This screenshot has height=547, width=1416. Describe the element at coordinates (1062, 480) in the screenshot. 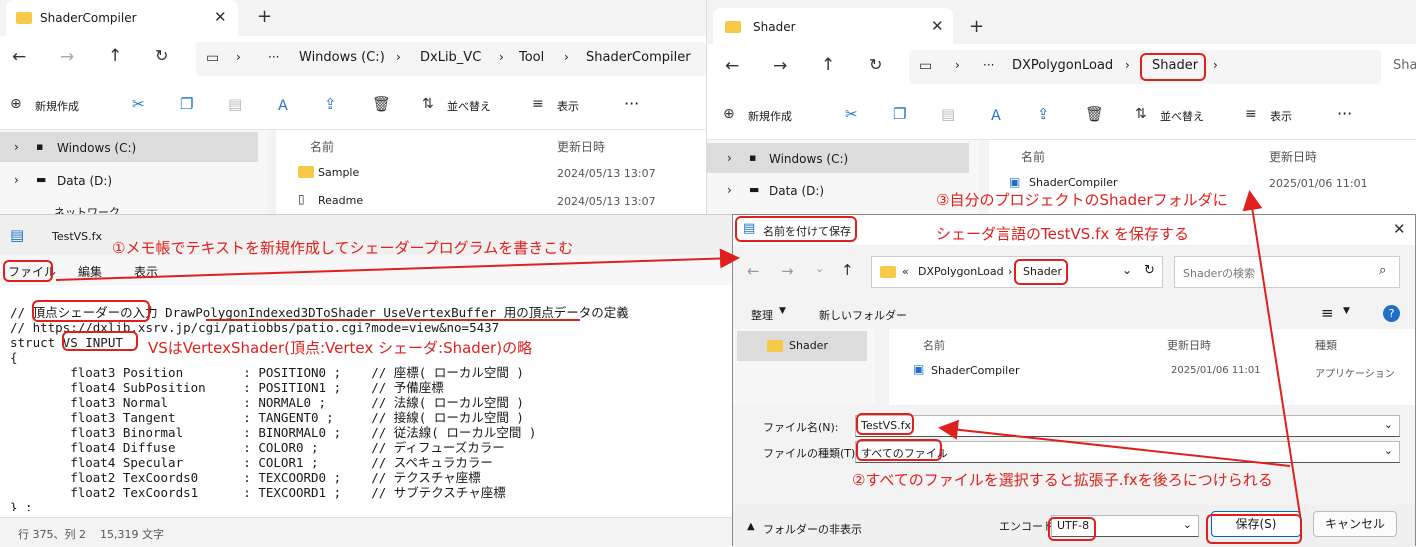

I see `annotation-step2: ②すべてのファイルを選択すると拡張子.fxを後ろにつけられる` at that location.